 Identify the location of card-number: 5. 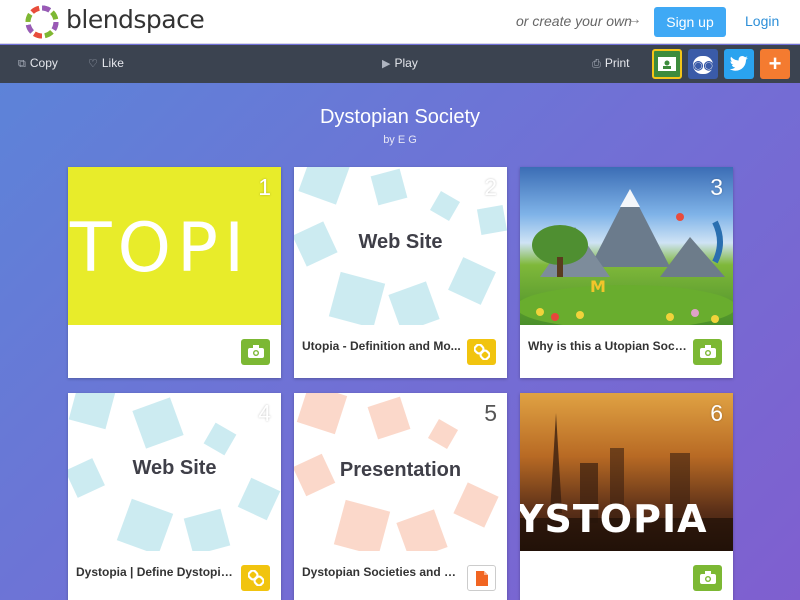
(490, 413).